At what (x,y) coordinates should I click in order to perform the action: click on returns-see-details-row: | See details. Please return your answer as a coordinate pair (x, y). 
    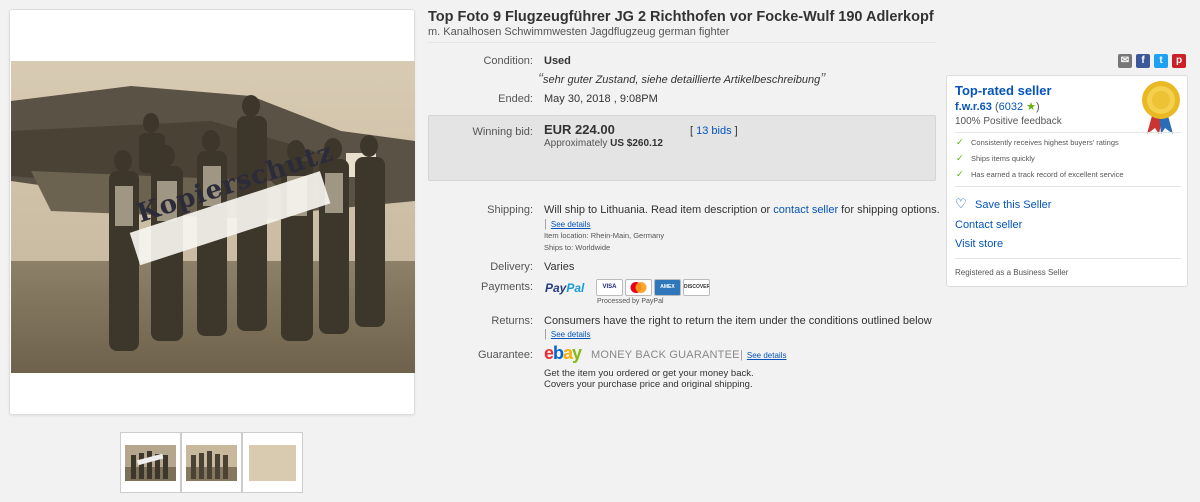
    Looking at the image, I should click on (567, 334).